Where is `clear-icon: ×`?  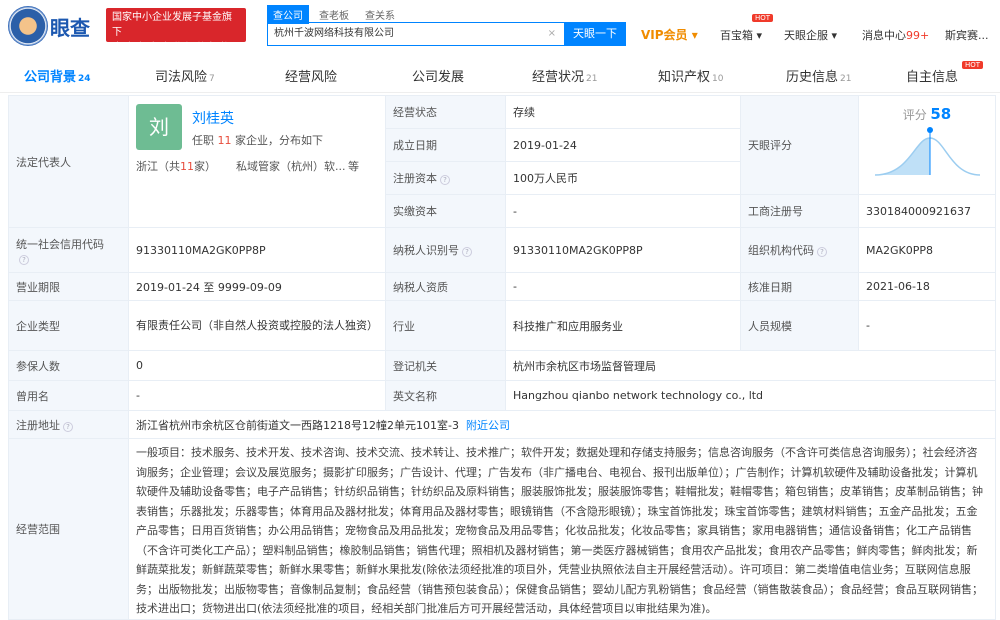 clear-icon: × is located at coordinates (552, 34).